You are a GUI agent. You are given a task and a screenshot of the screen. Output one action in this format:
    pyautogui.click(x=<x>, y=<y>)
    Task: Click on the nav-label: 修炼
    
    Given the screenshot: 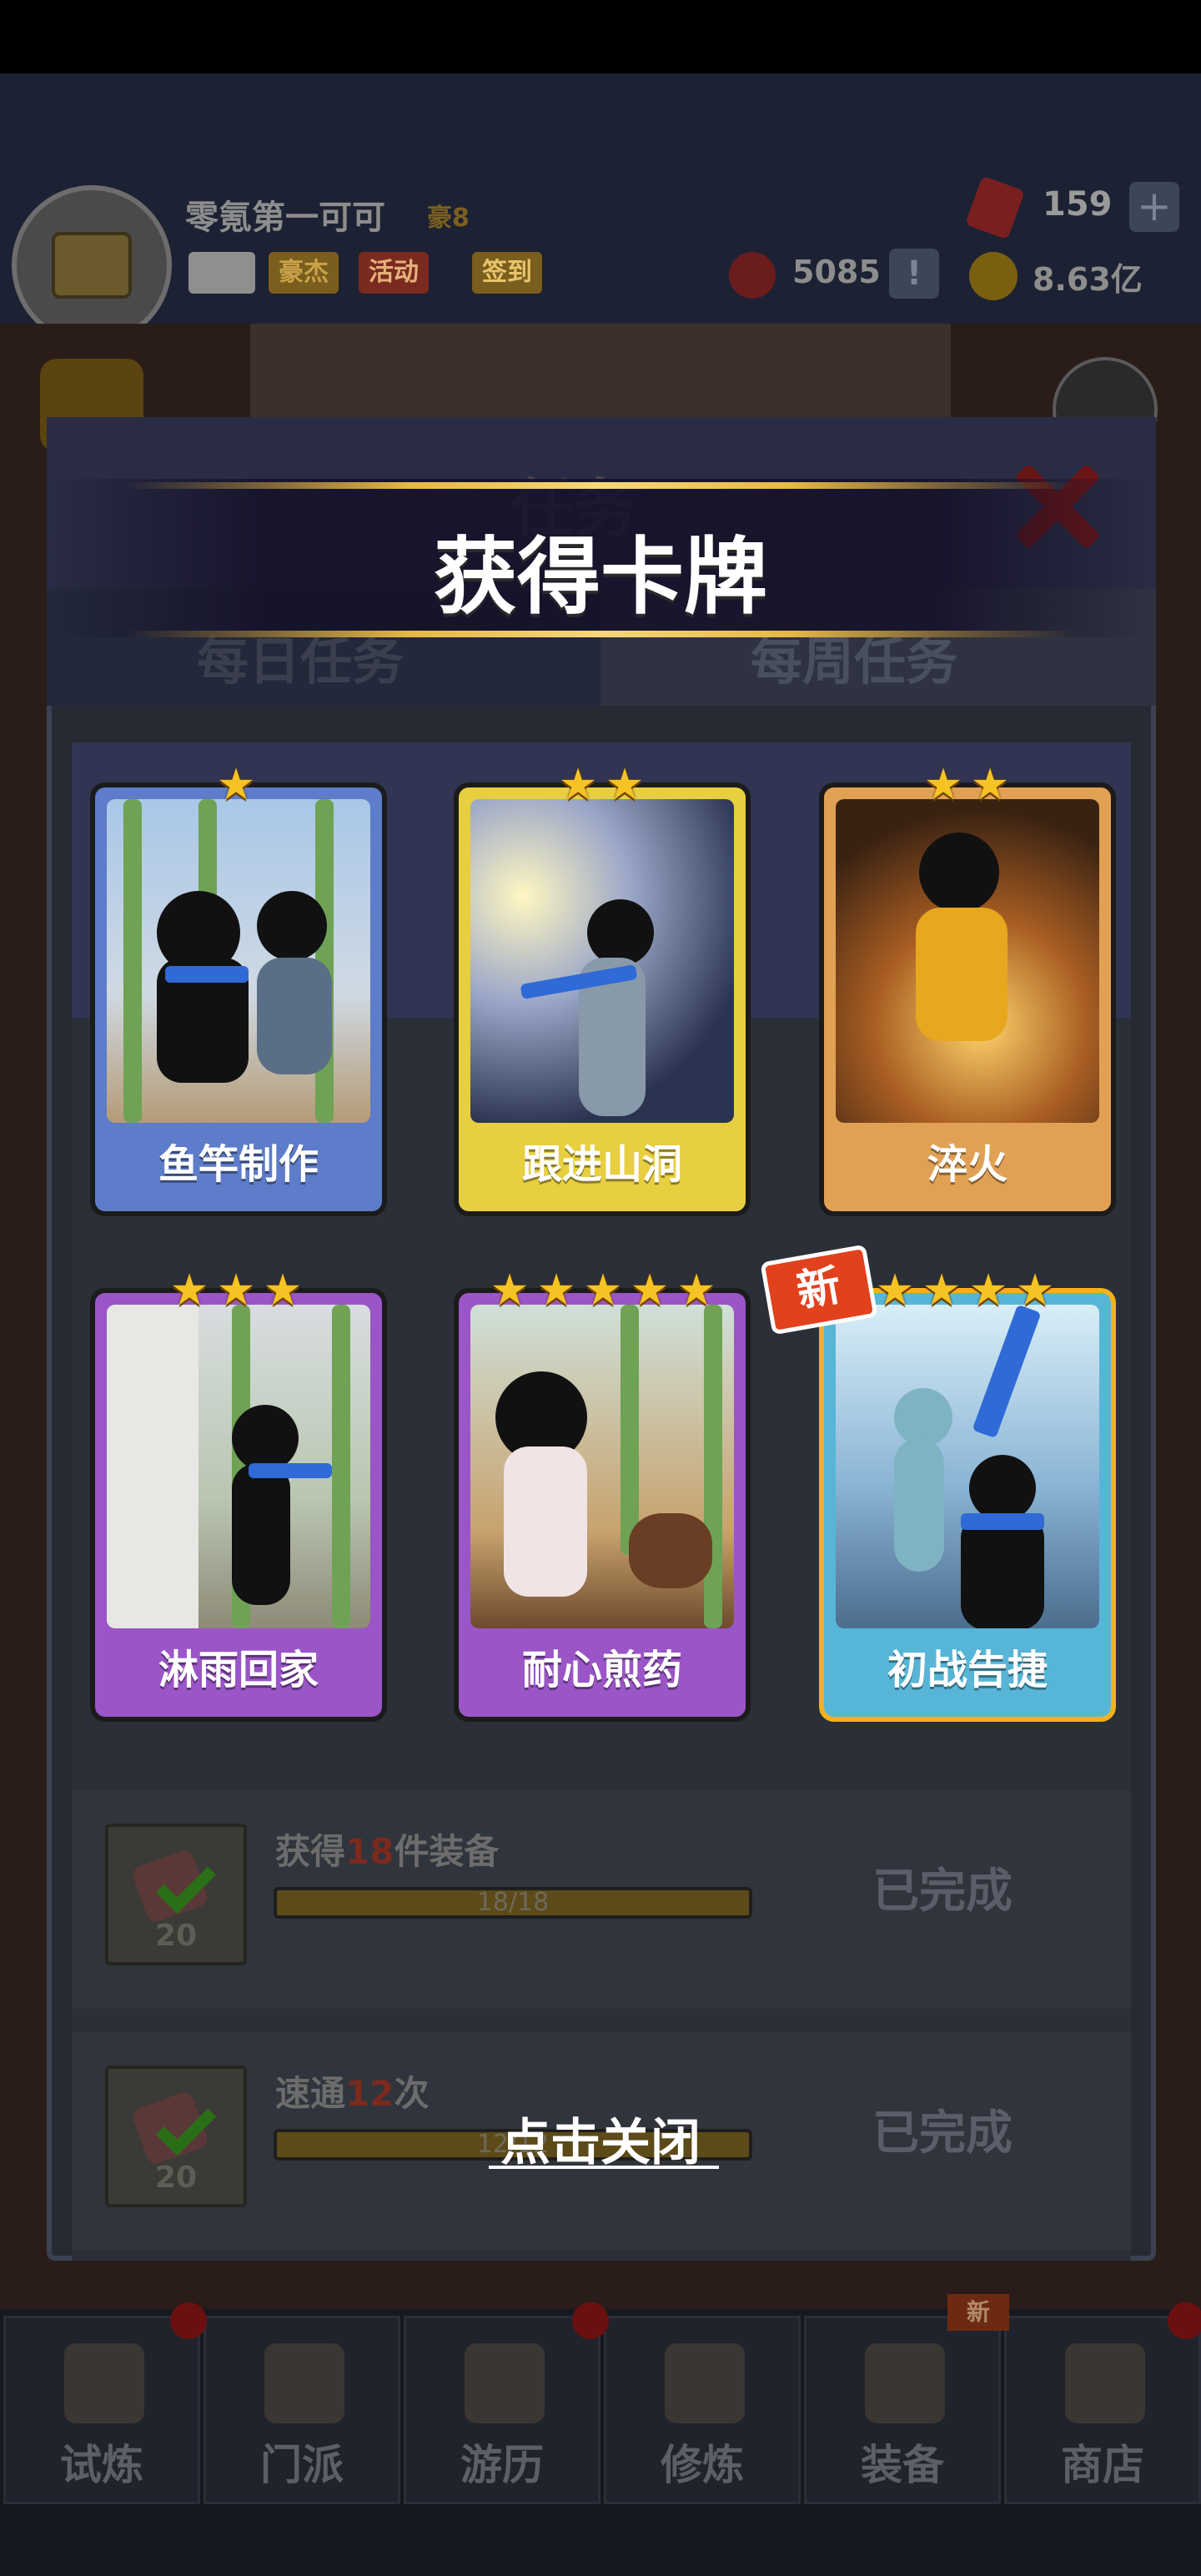 What is the action you would take?
    pyautogui.click(x=703, y=2465)
    